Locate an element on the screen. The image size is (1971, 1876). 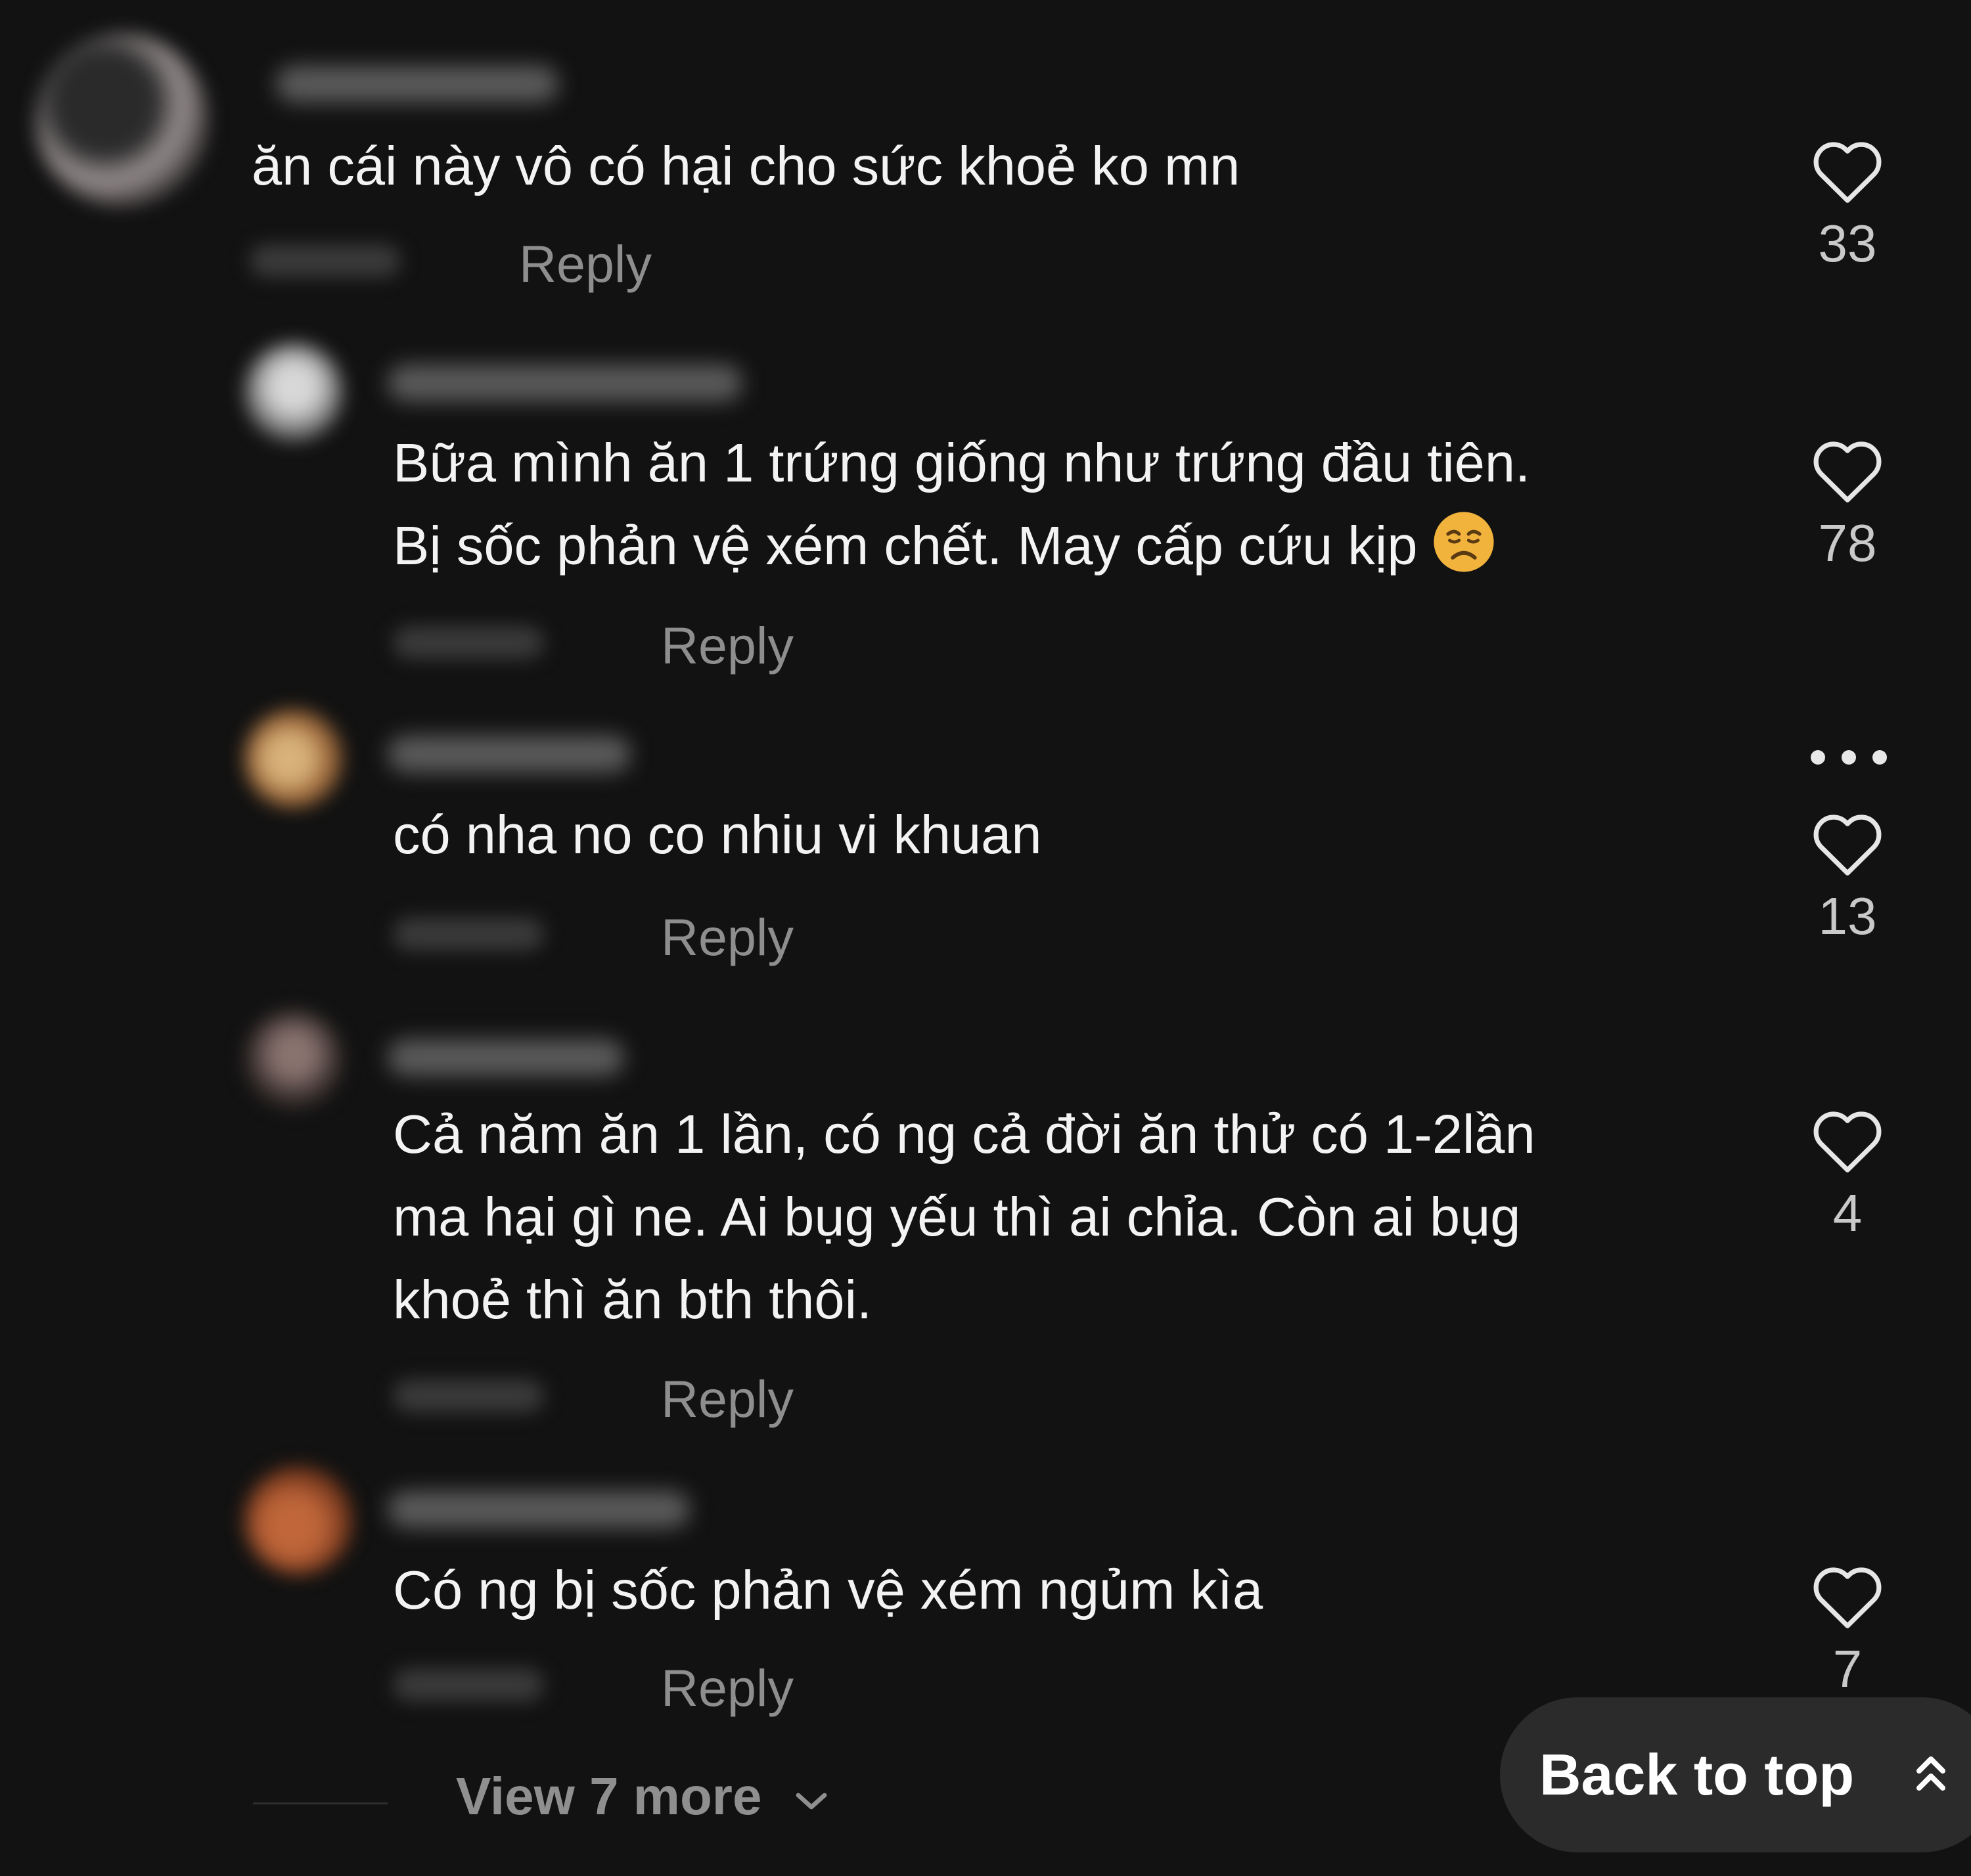
chevron-down-icon is located at coordinates (811, 1801).